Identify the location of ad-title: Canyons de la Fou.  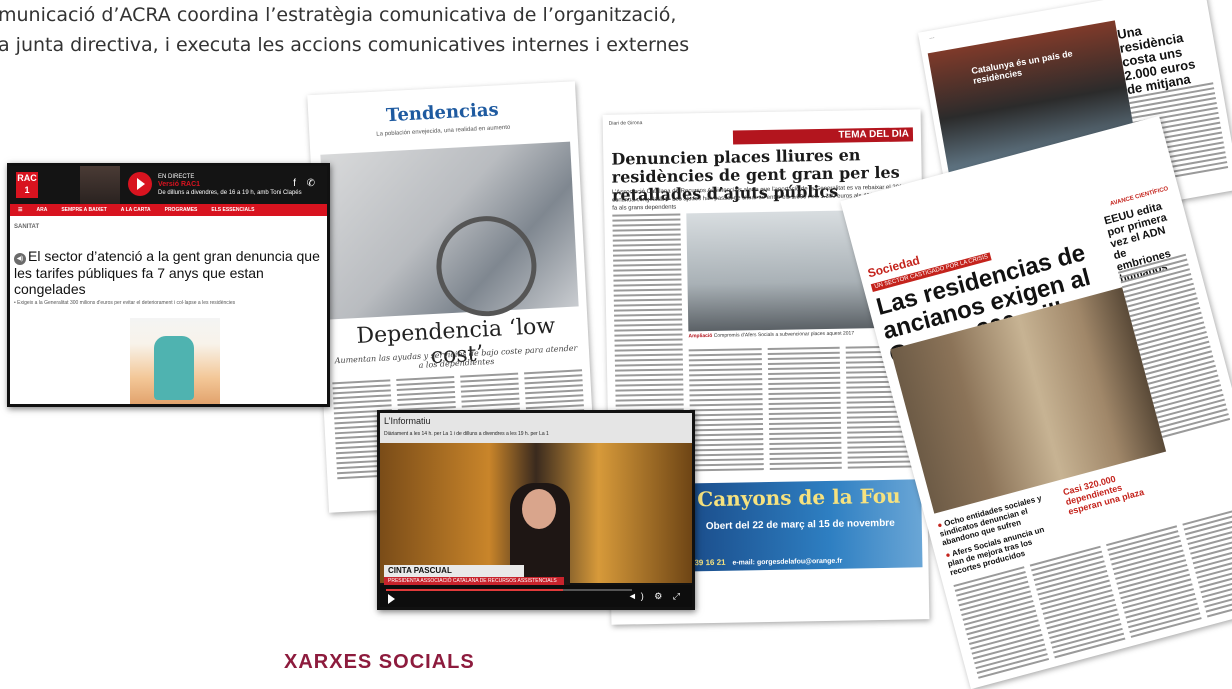
(799, 497).